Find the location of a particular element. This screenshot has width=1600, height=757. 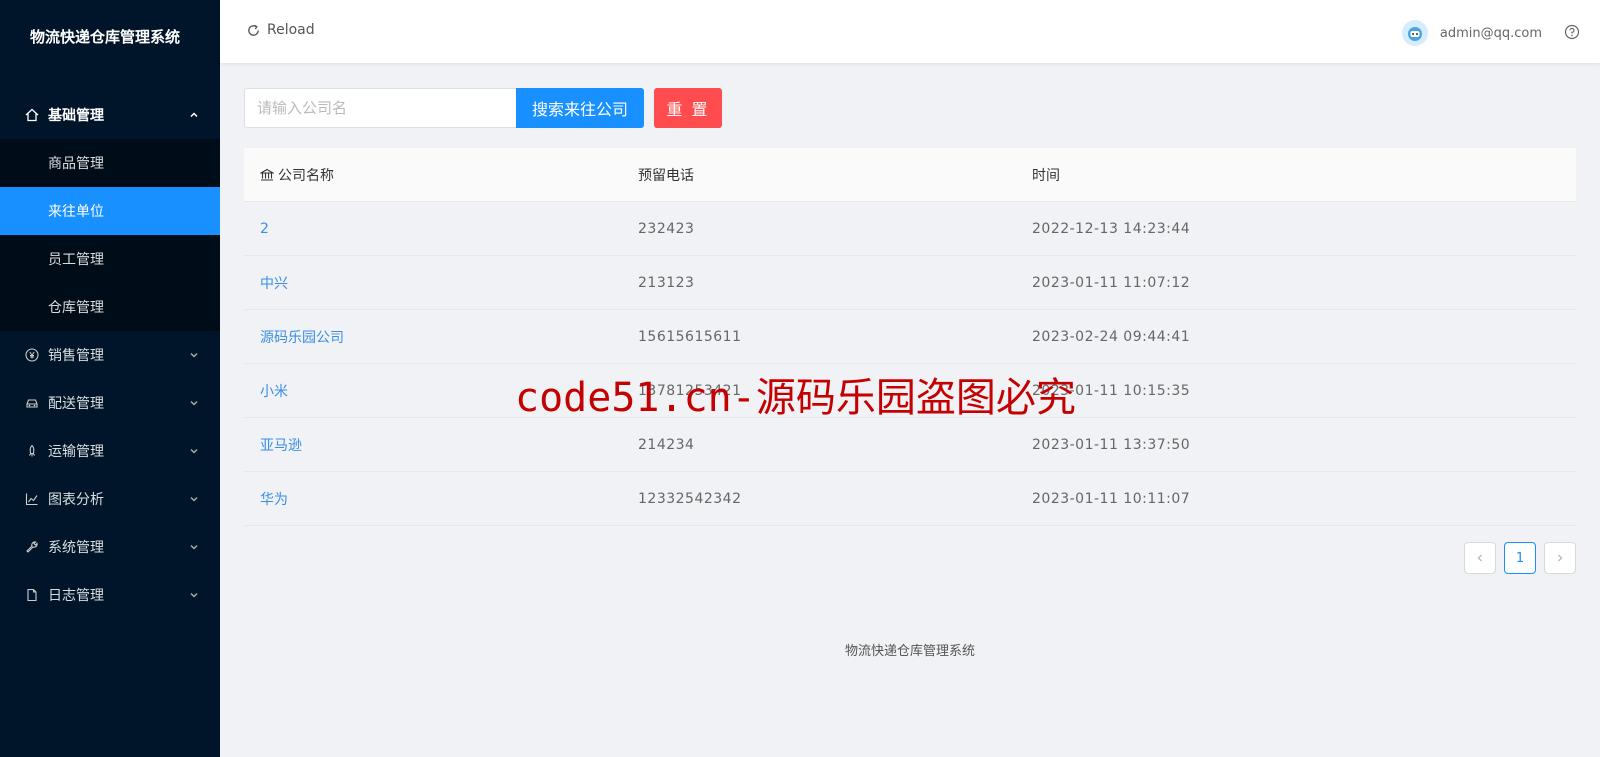

table-header: 公司名称 预留电话 时间 is located at coordinates (910, 175).